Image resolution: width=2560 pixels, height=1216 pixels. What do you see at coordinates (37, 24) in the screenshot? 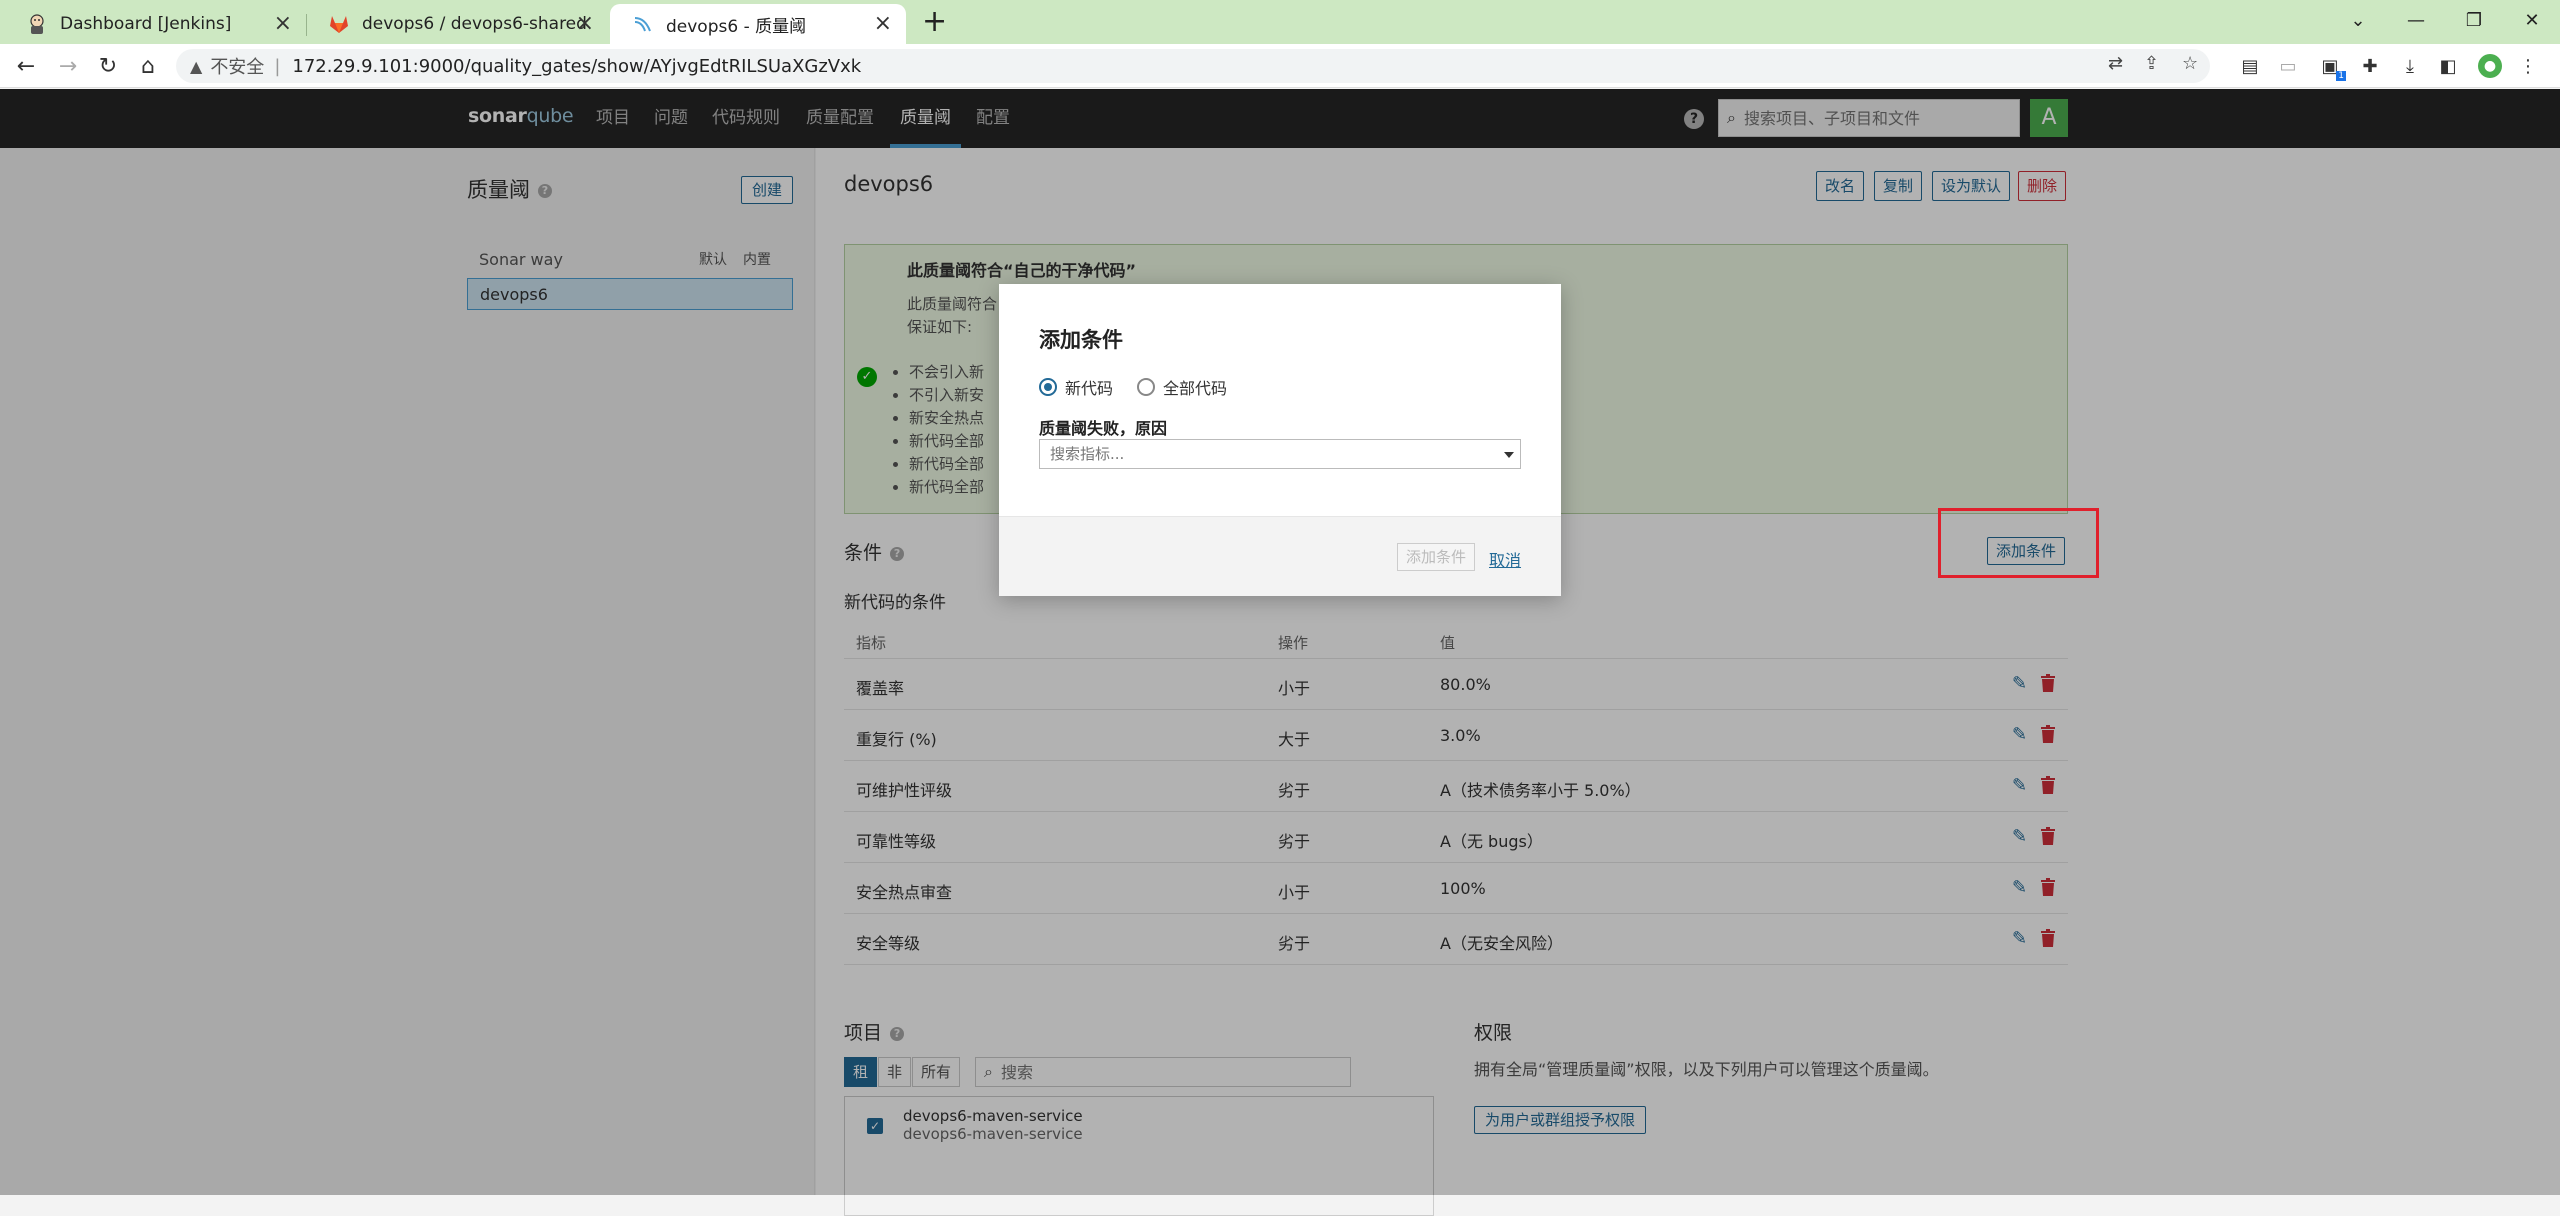
I see `jenkins-icon` at bounding box center [37, 24].